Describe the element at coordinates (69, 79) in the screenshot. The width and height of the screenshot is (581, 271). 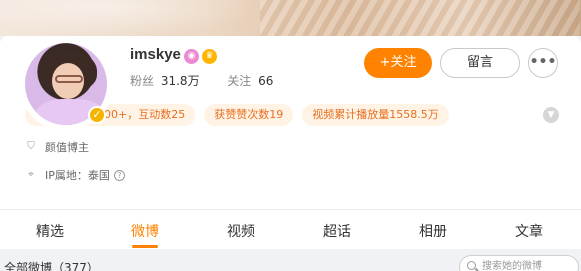
I see `avatar-glasses` at that location.